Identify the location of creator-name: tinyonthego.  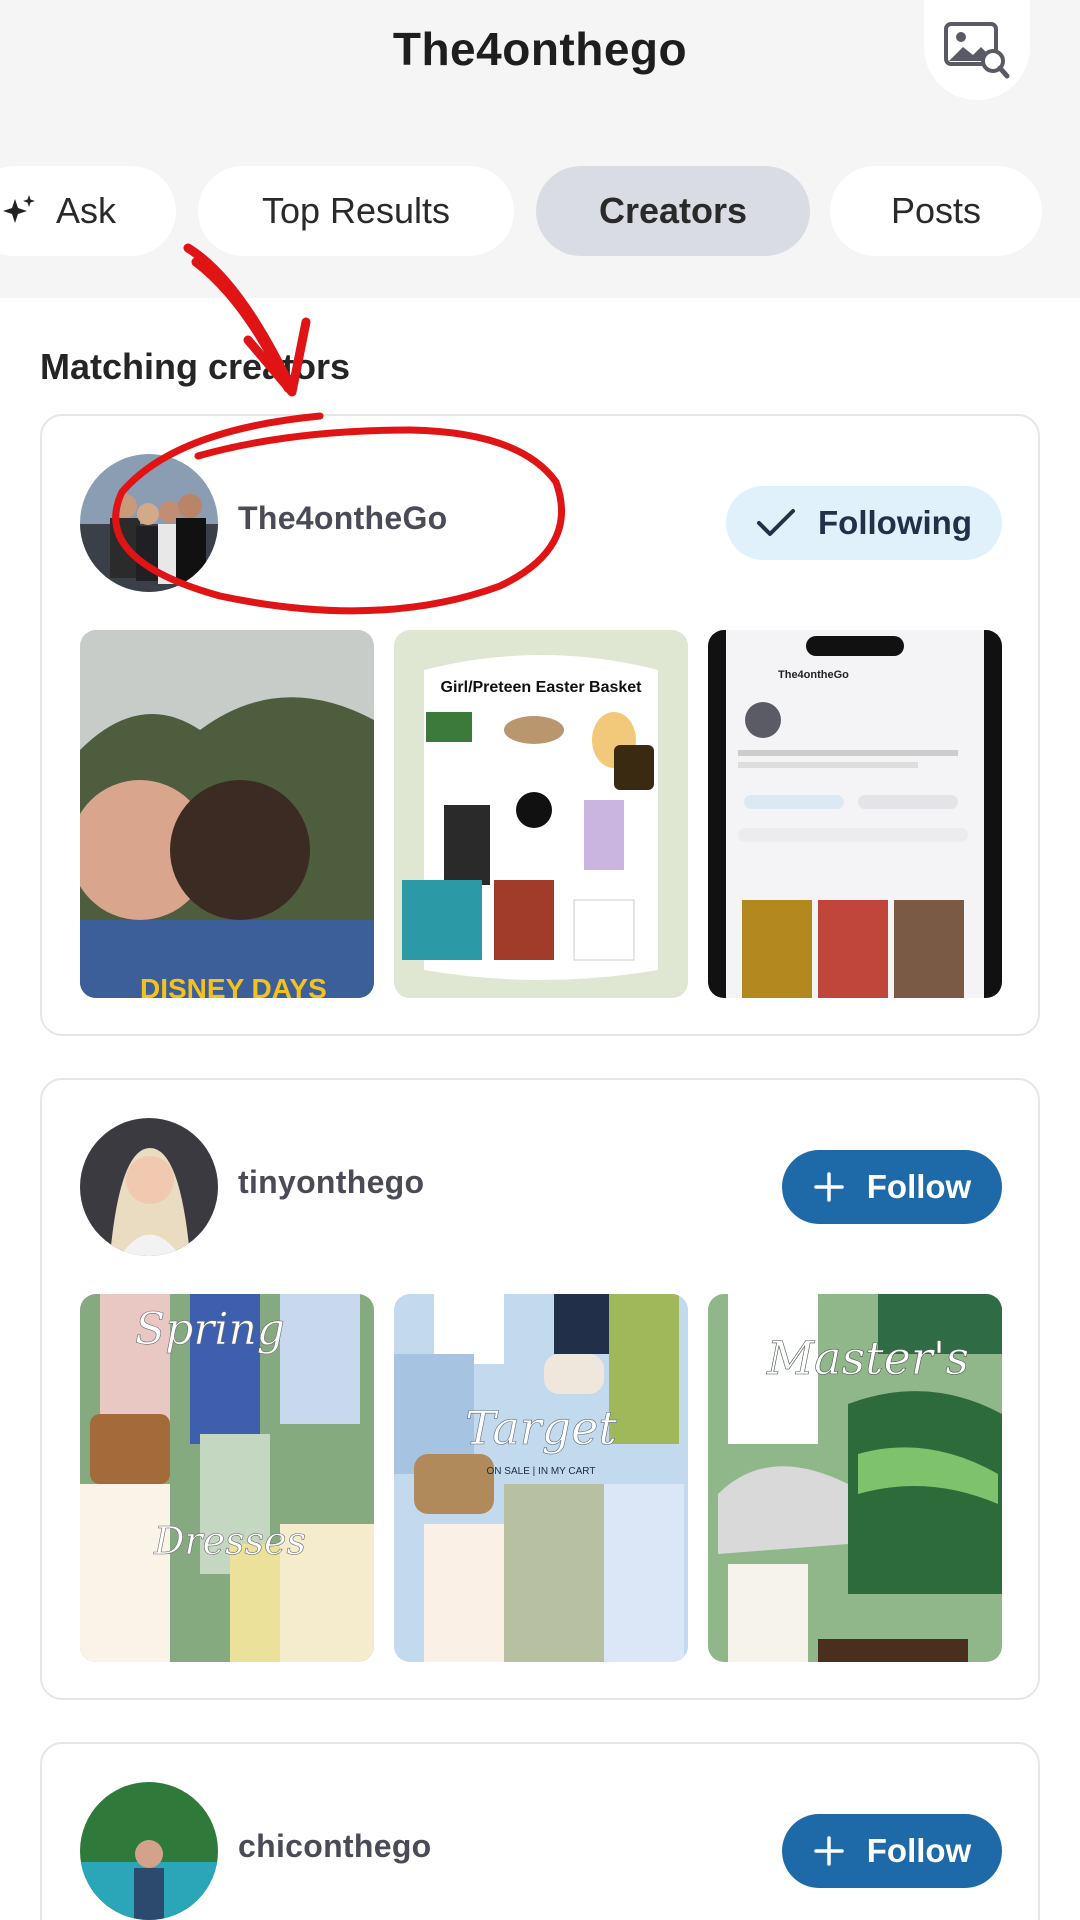
(331, 1182).